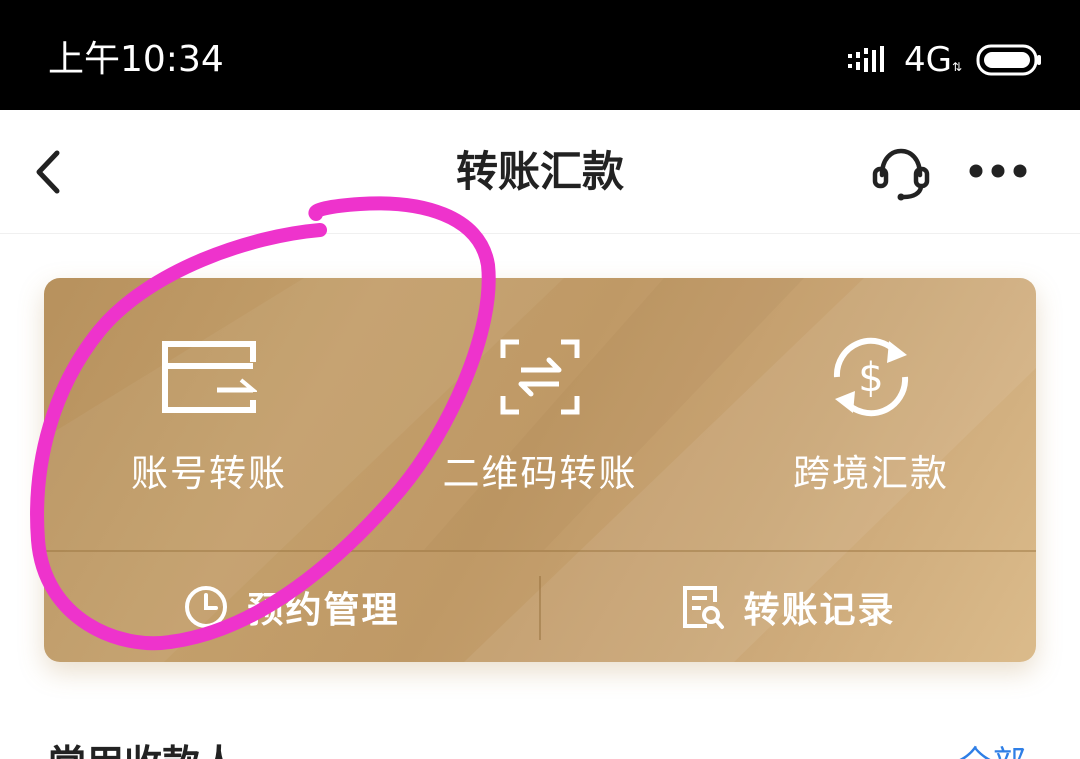 The width and height of the screenshot is (1080, 759). I want to click on qr-scan-transfer-icon, so click(540, 377).